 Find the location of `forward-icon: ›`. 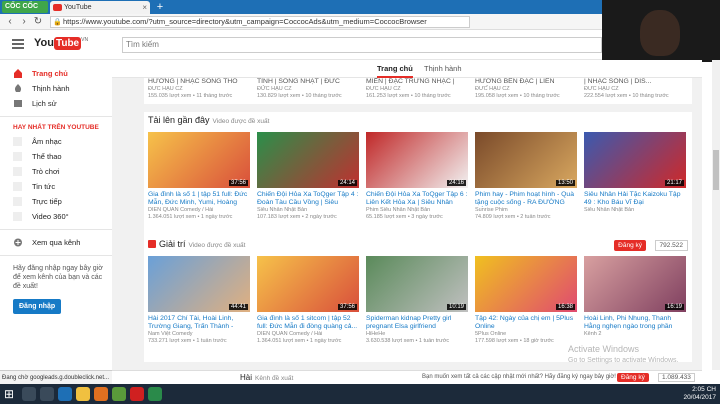

forward-icon: › is located at coordinates (24, 22).